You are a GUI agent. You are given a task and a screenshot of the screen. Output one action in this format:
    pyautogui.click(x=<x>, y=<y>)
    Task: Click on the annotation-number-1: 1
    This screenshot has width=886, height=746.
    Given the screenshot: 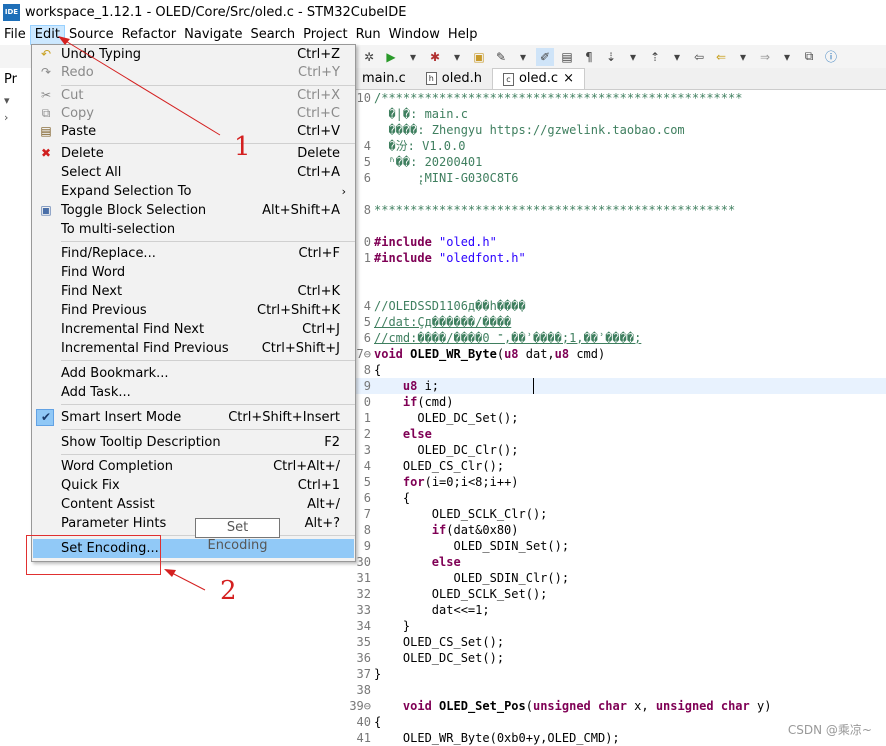 What is the action you would take?
    pyautogui.click(x=242, y=147)
    